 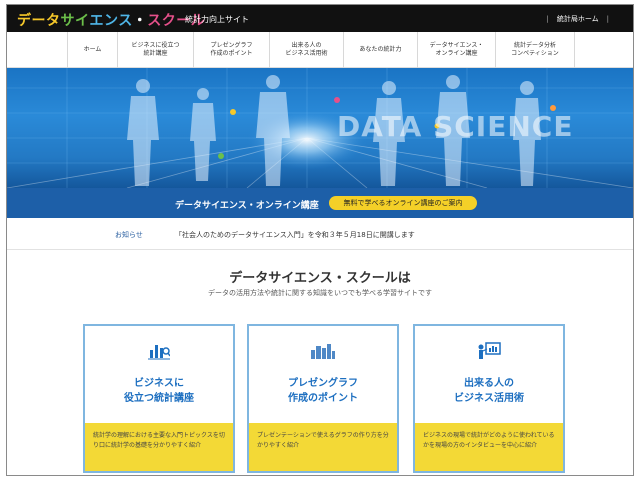 I want to click on presenter-board-icon, so click(x=489, y=351).